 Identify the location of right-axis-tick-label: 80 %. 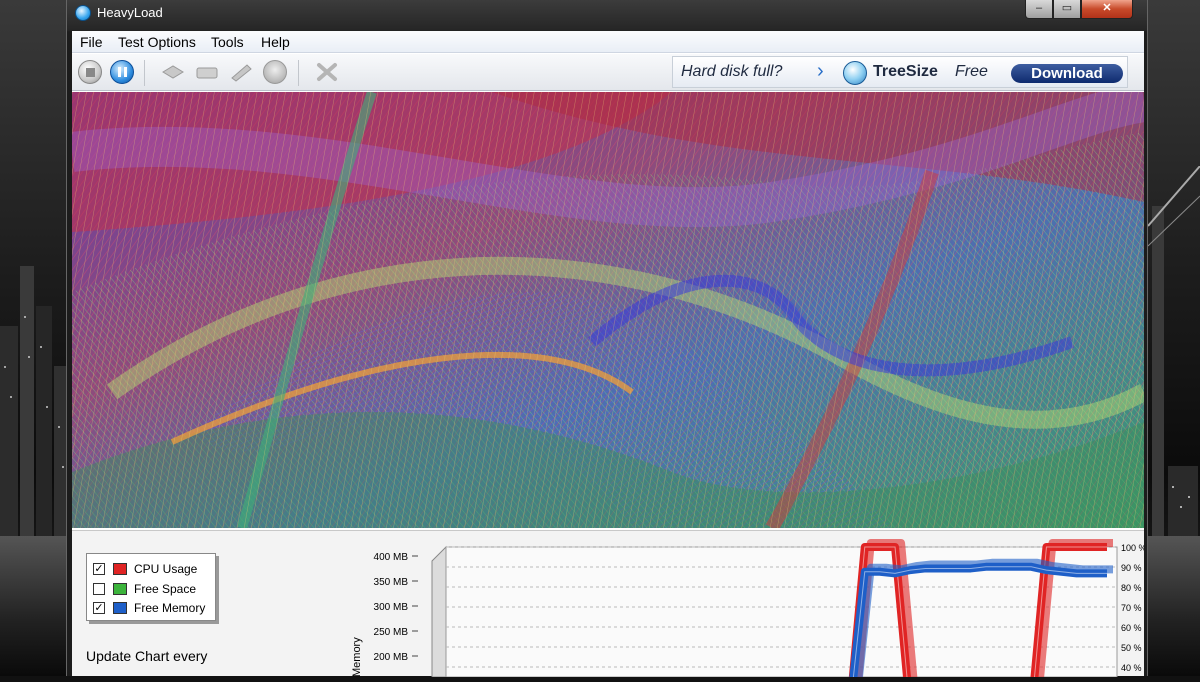
(1131, 588).